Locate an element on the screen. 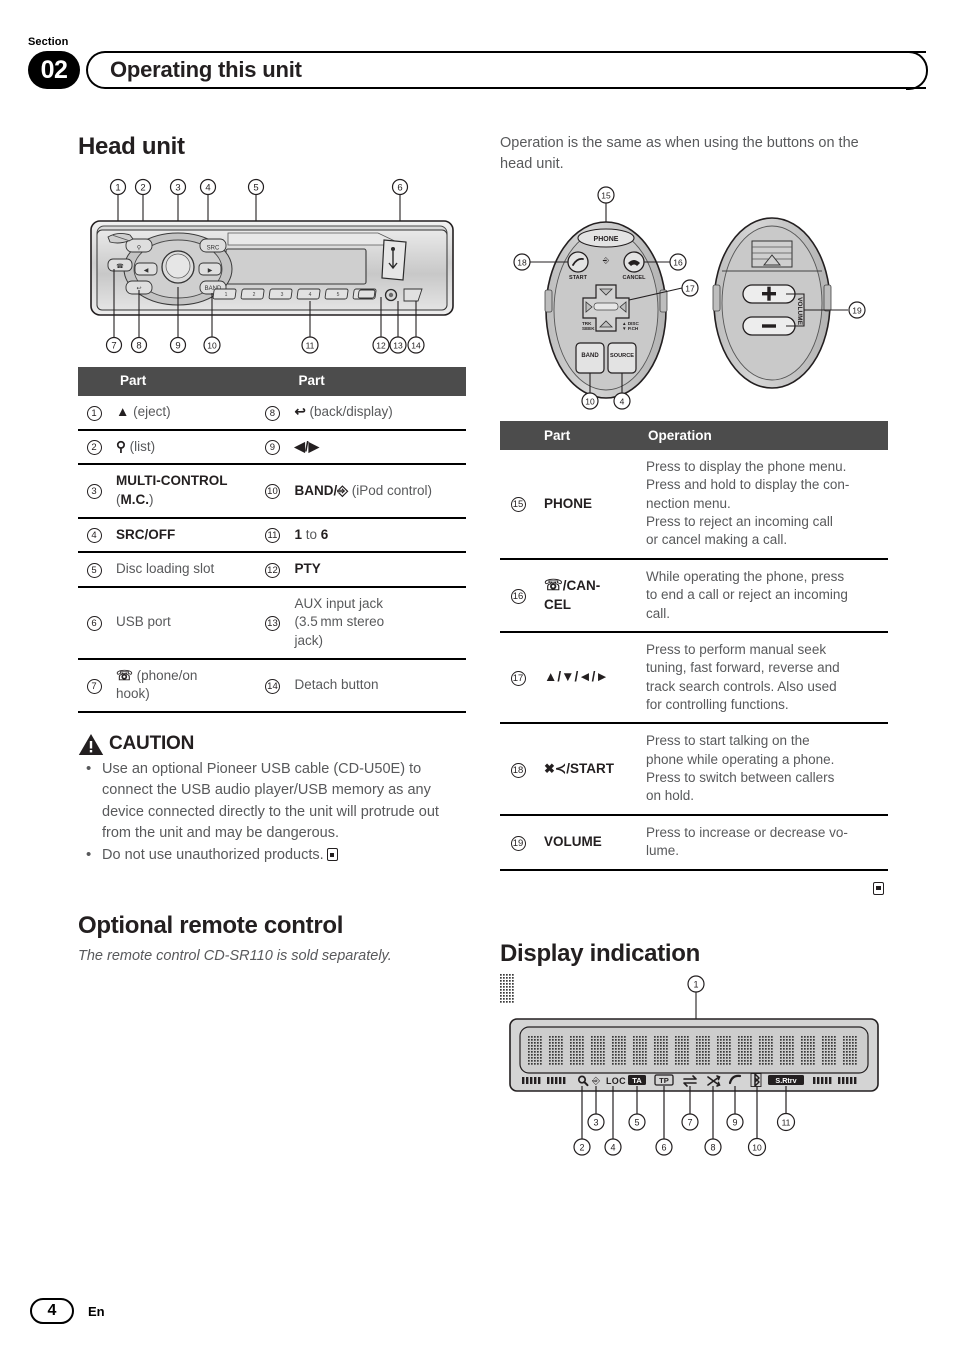 Image resolution: width=954 pixels, height=1352 pixels. svg-text: SRC is located at coordinates (213, 249).